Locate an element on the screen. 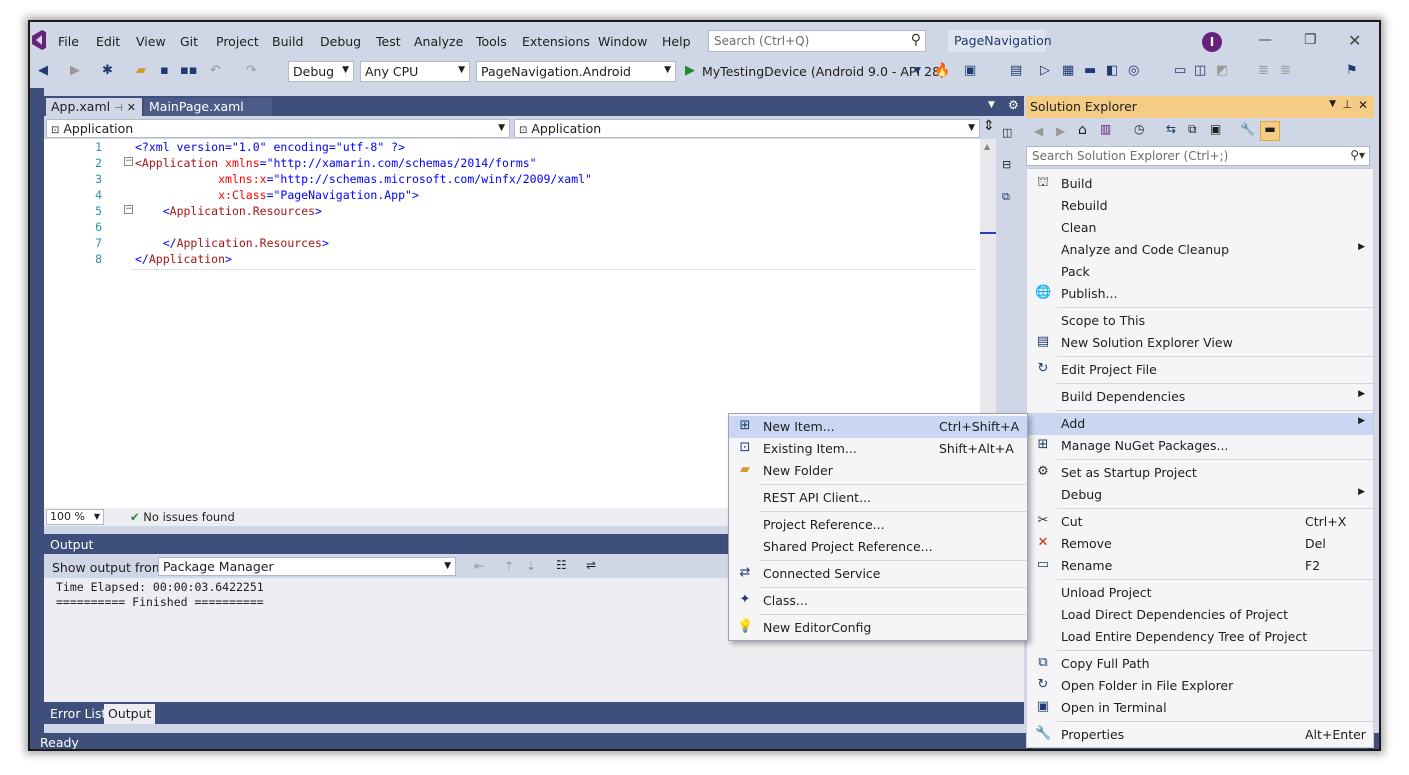 Image resolution: width=1409 pixels, height=775 pixels. live-share-icon: ⚑ is located at coordinates (1352, 70).